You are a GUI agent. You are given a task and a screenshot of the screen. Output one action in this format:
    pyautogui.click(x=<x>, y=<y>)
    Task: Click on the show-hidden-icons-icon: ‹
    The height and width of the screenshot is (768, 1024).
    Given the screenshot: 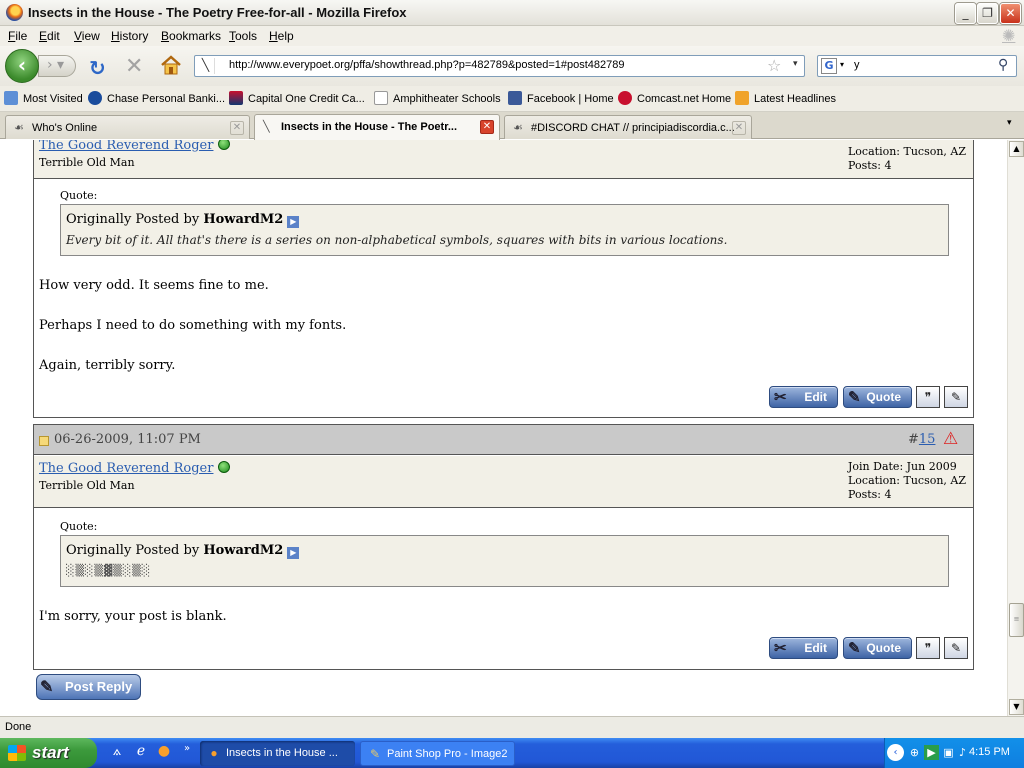 What is the action you would take?
    pyautogui.click(x=895, y=752)
    